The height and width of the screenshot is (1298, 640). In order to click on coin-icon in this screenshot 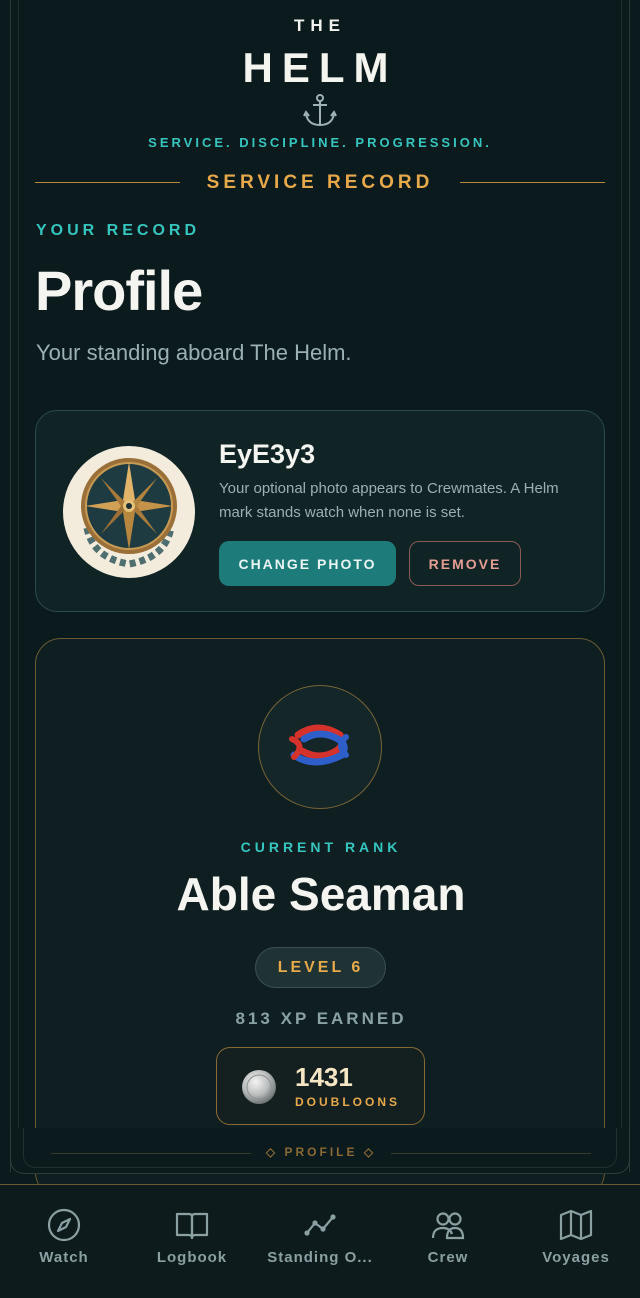, I will do `click(259, 1087)`.